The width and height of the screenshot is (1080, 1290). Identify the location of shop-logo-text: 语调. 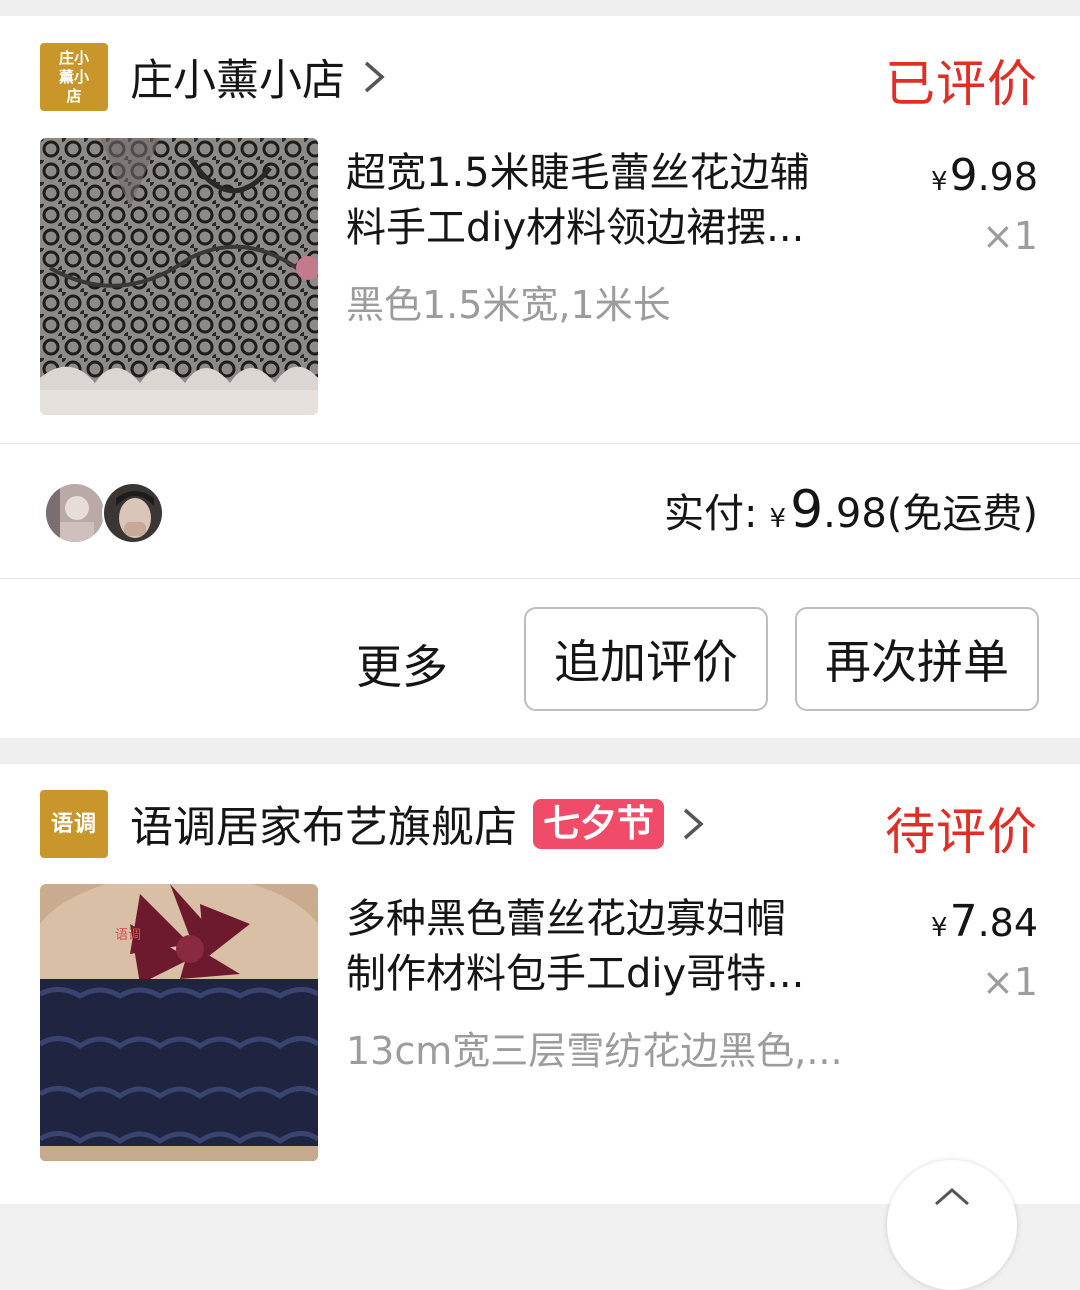
(73, 824).